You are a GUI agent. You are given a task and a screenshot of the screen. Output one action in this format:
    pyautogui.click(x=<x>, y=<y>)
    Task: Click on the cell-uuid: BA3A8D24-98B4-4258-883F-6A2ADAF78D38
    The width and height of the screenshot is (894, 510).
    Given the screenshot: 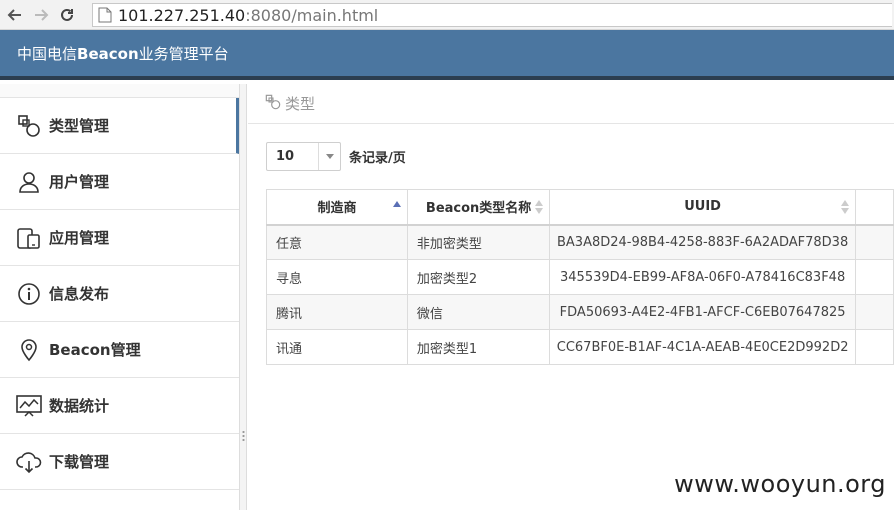 What is the action you would take?
    pyautogui.click(x=702, y=242)
    